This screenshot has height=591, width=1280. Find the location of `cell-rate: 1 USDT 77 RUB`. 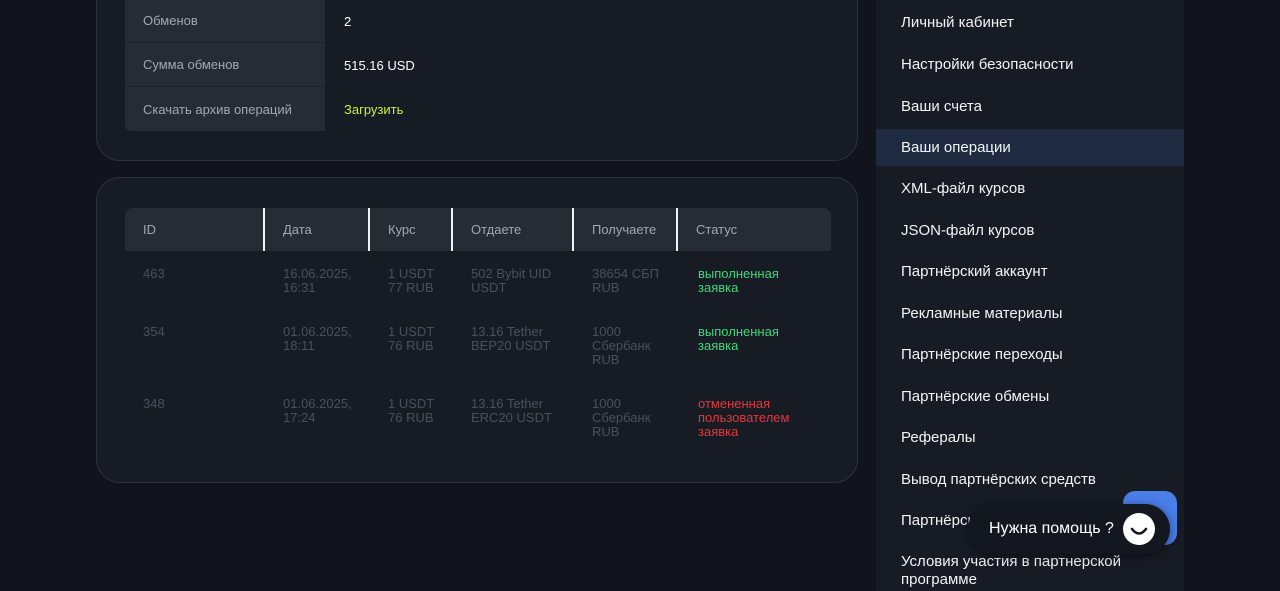

cell-rate: 1 USDT 77 RUB is located at coordinates (411, 280).